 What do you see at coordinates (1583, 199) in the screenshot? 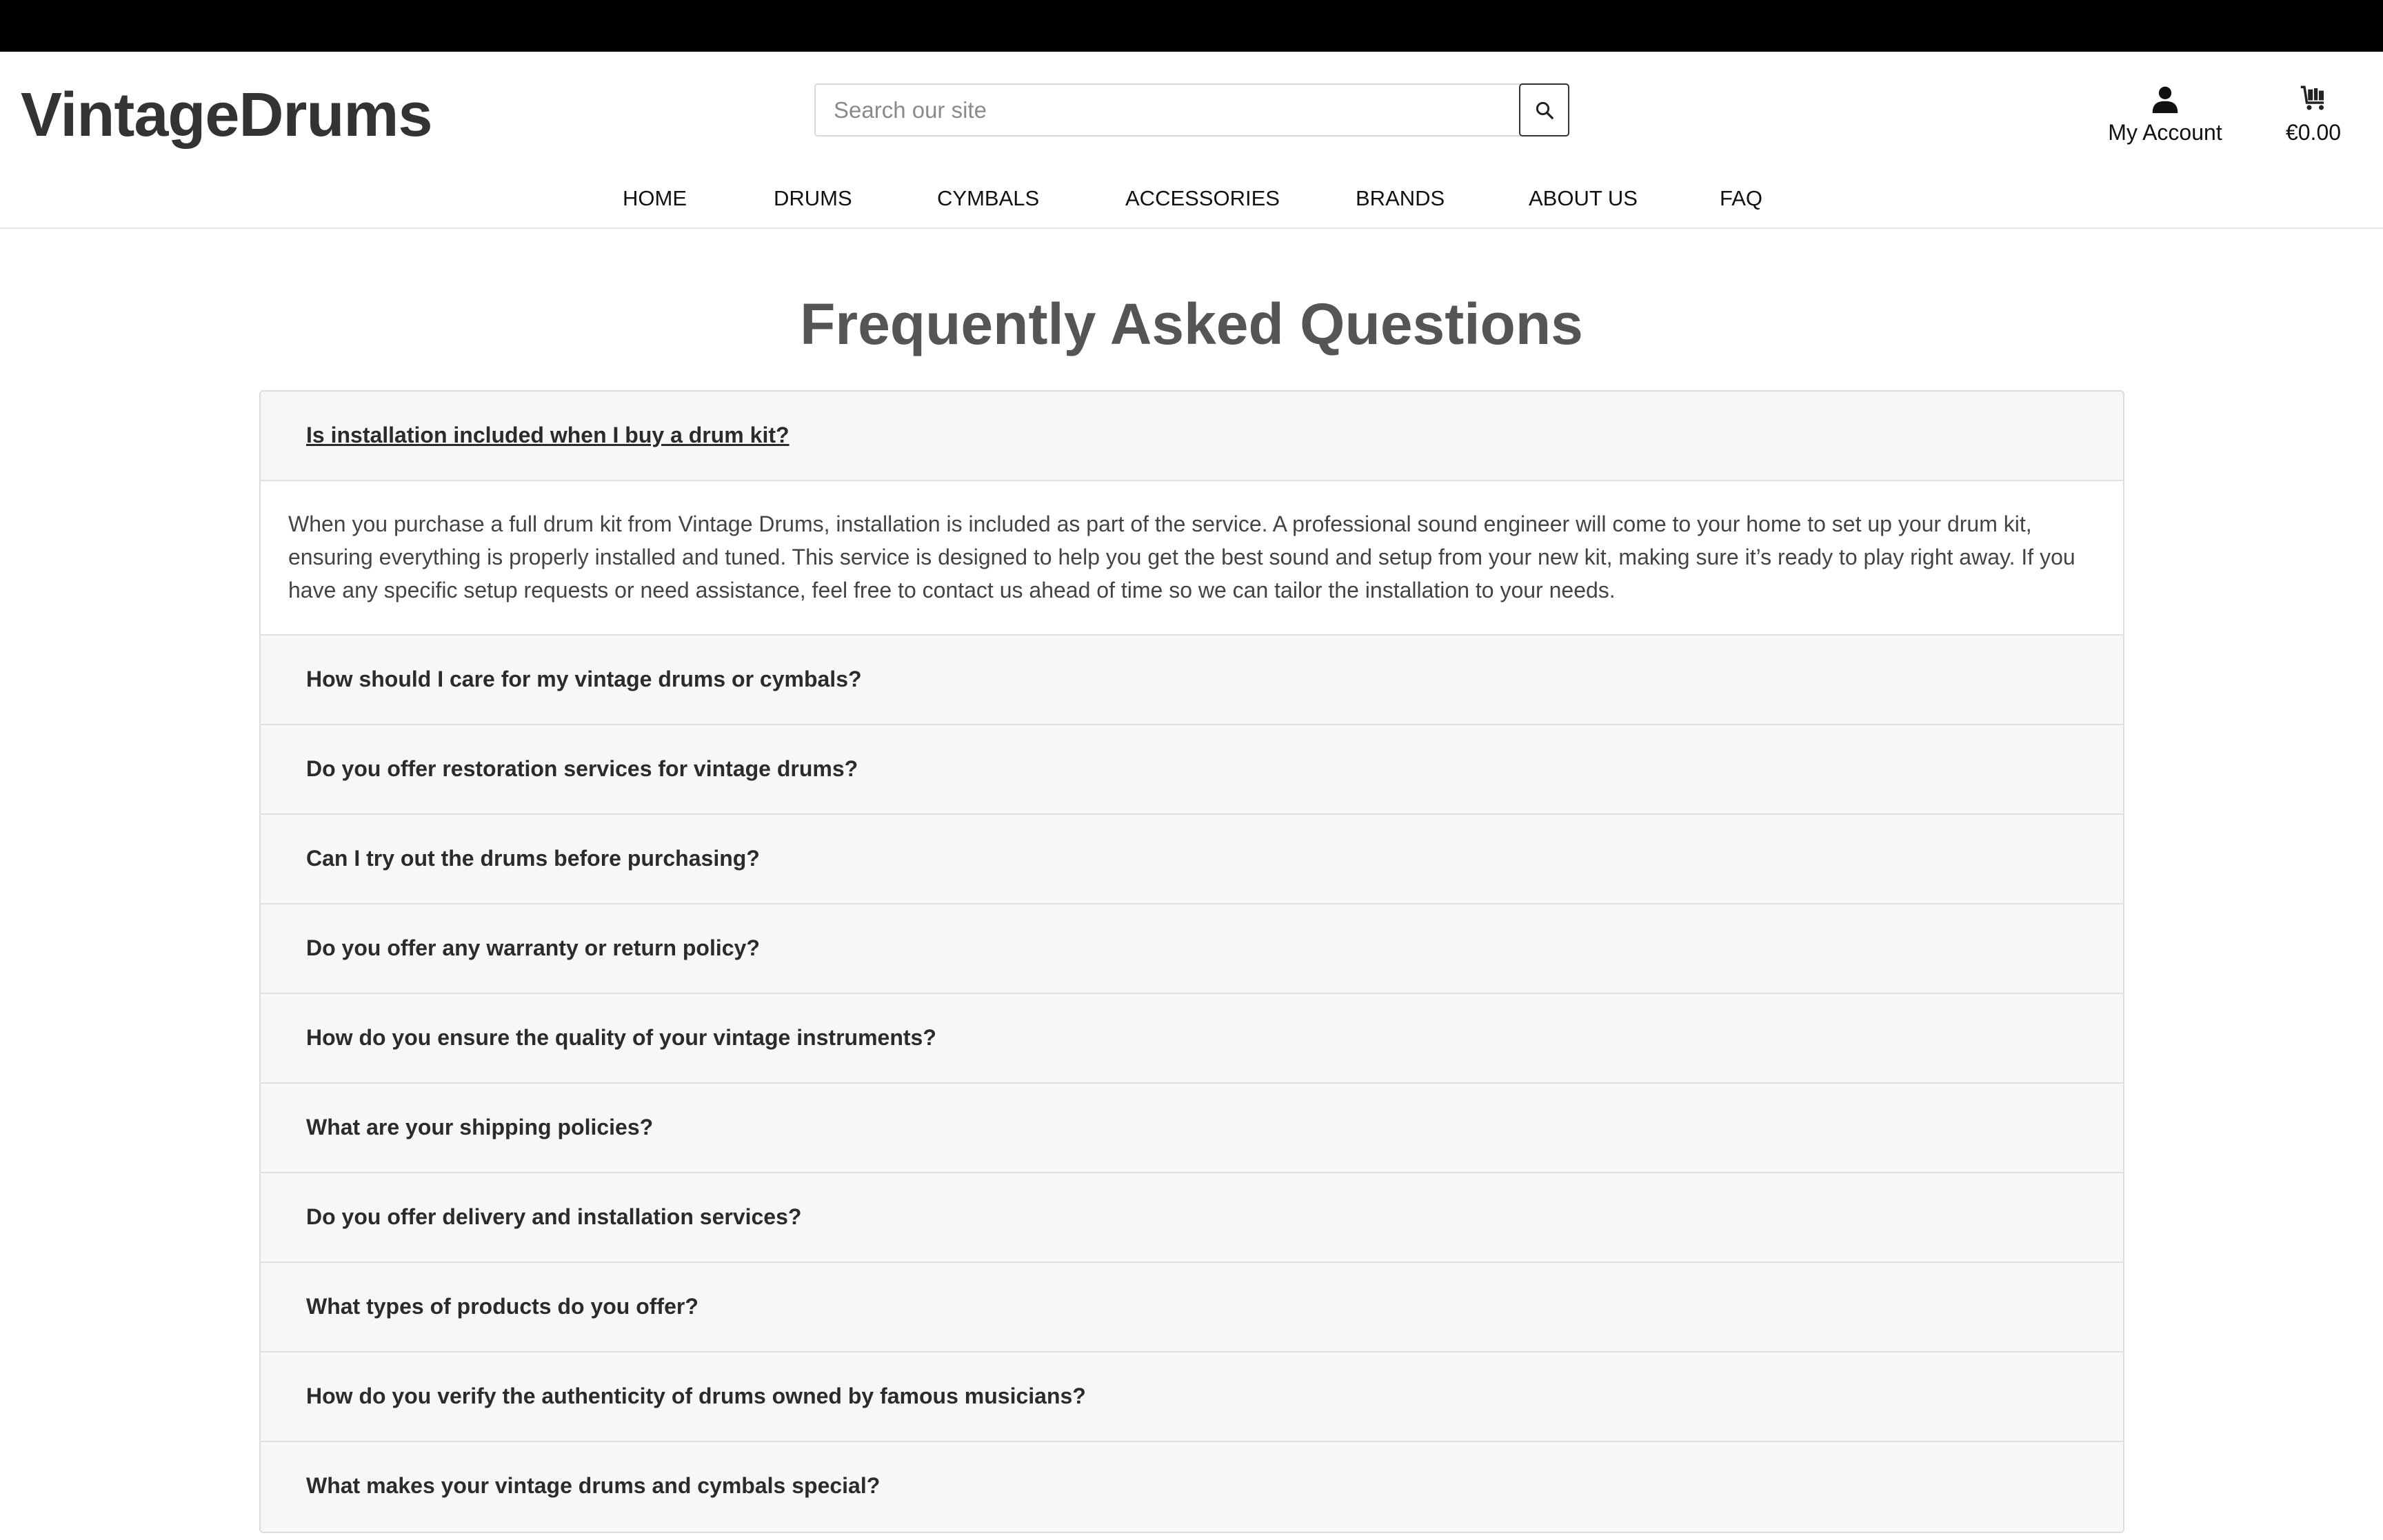
I see `nav-item-about-us: ABOUT US` at bounding box center [1583, 199].